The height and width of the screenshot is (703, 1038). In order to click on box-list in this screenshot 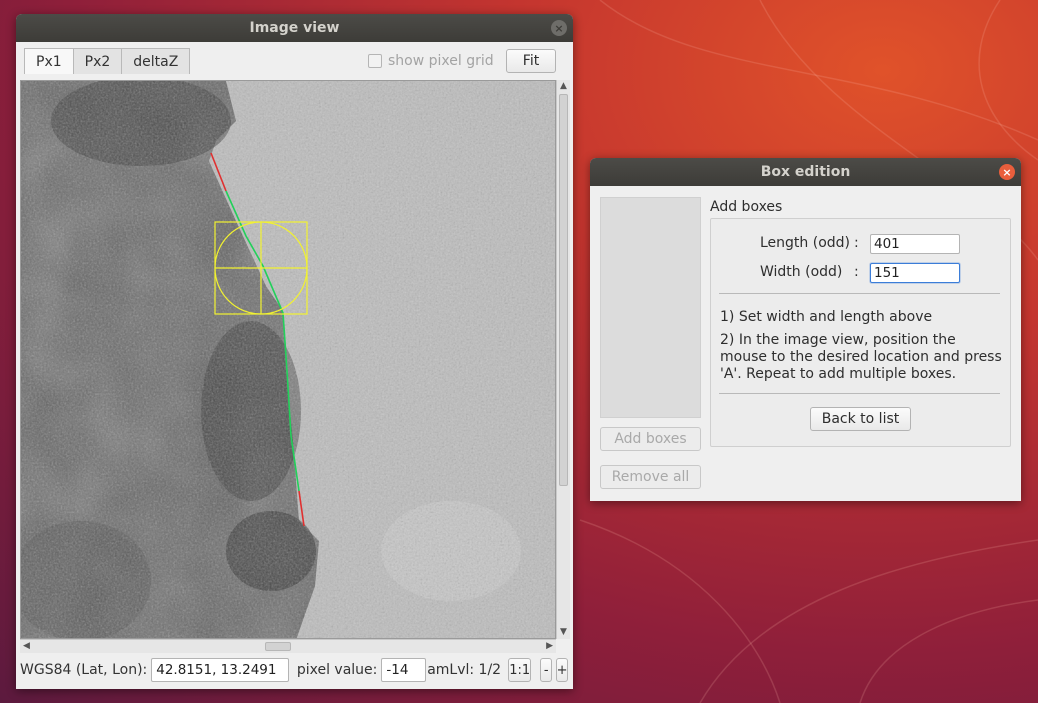, I will do `click(650, 307)`.